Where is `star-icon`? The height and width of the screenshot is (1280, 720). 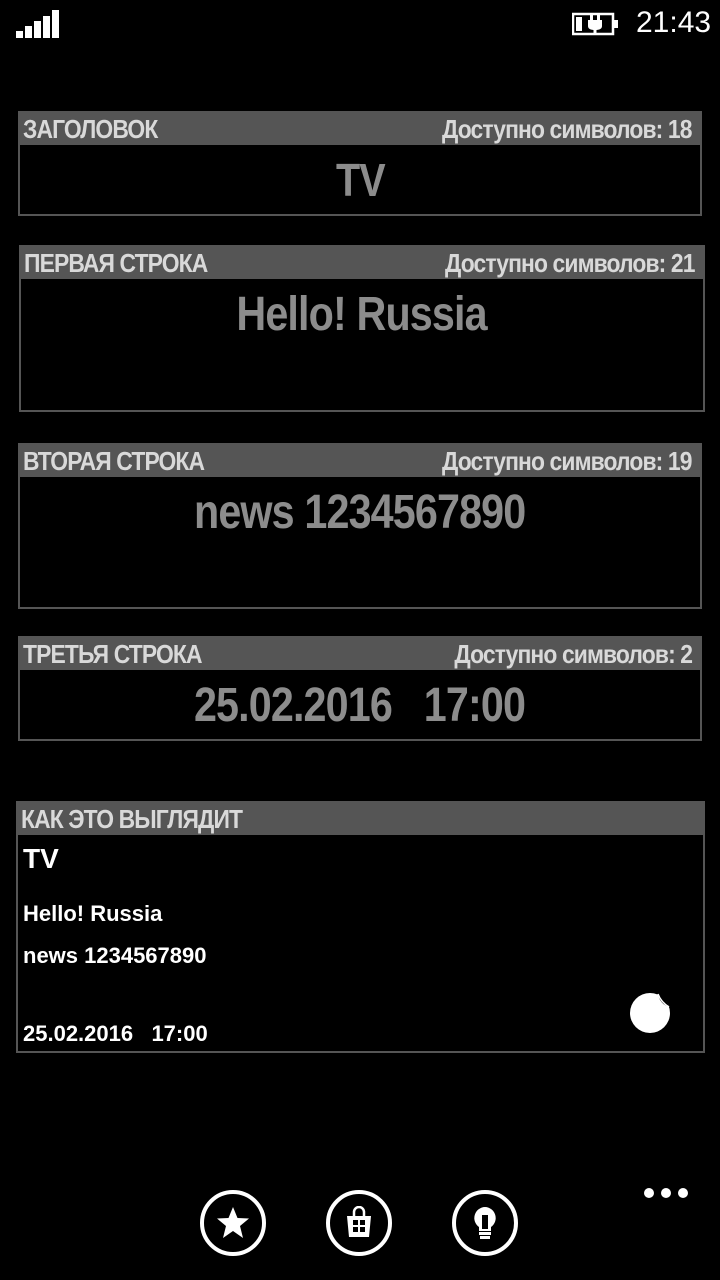
star-icon is located at coordinates (233, 1222).